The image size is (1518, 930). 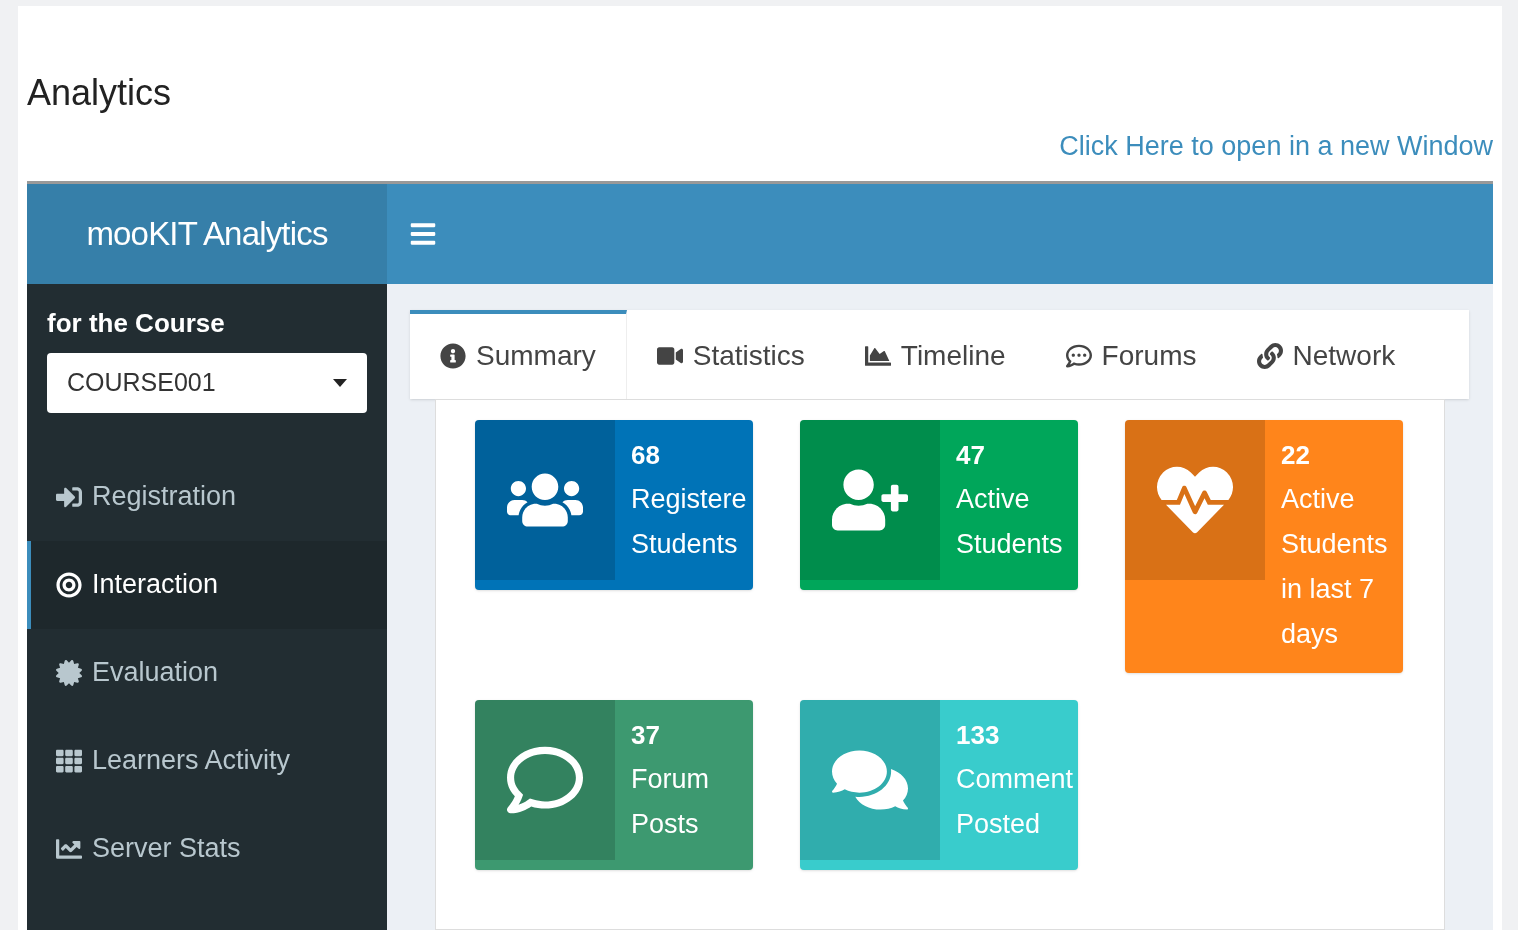 I want to click on stat-label: Forum Posts, so click(x=670, y=801).